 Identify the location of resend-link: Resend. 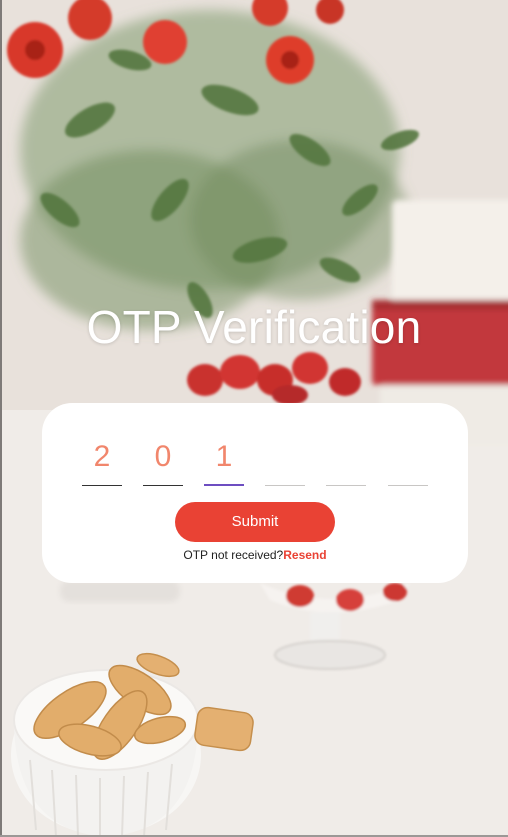
(304, 555).